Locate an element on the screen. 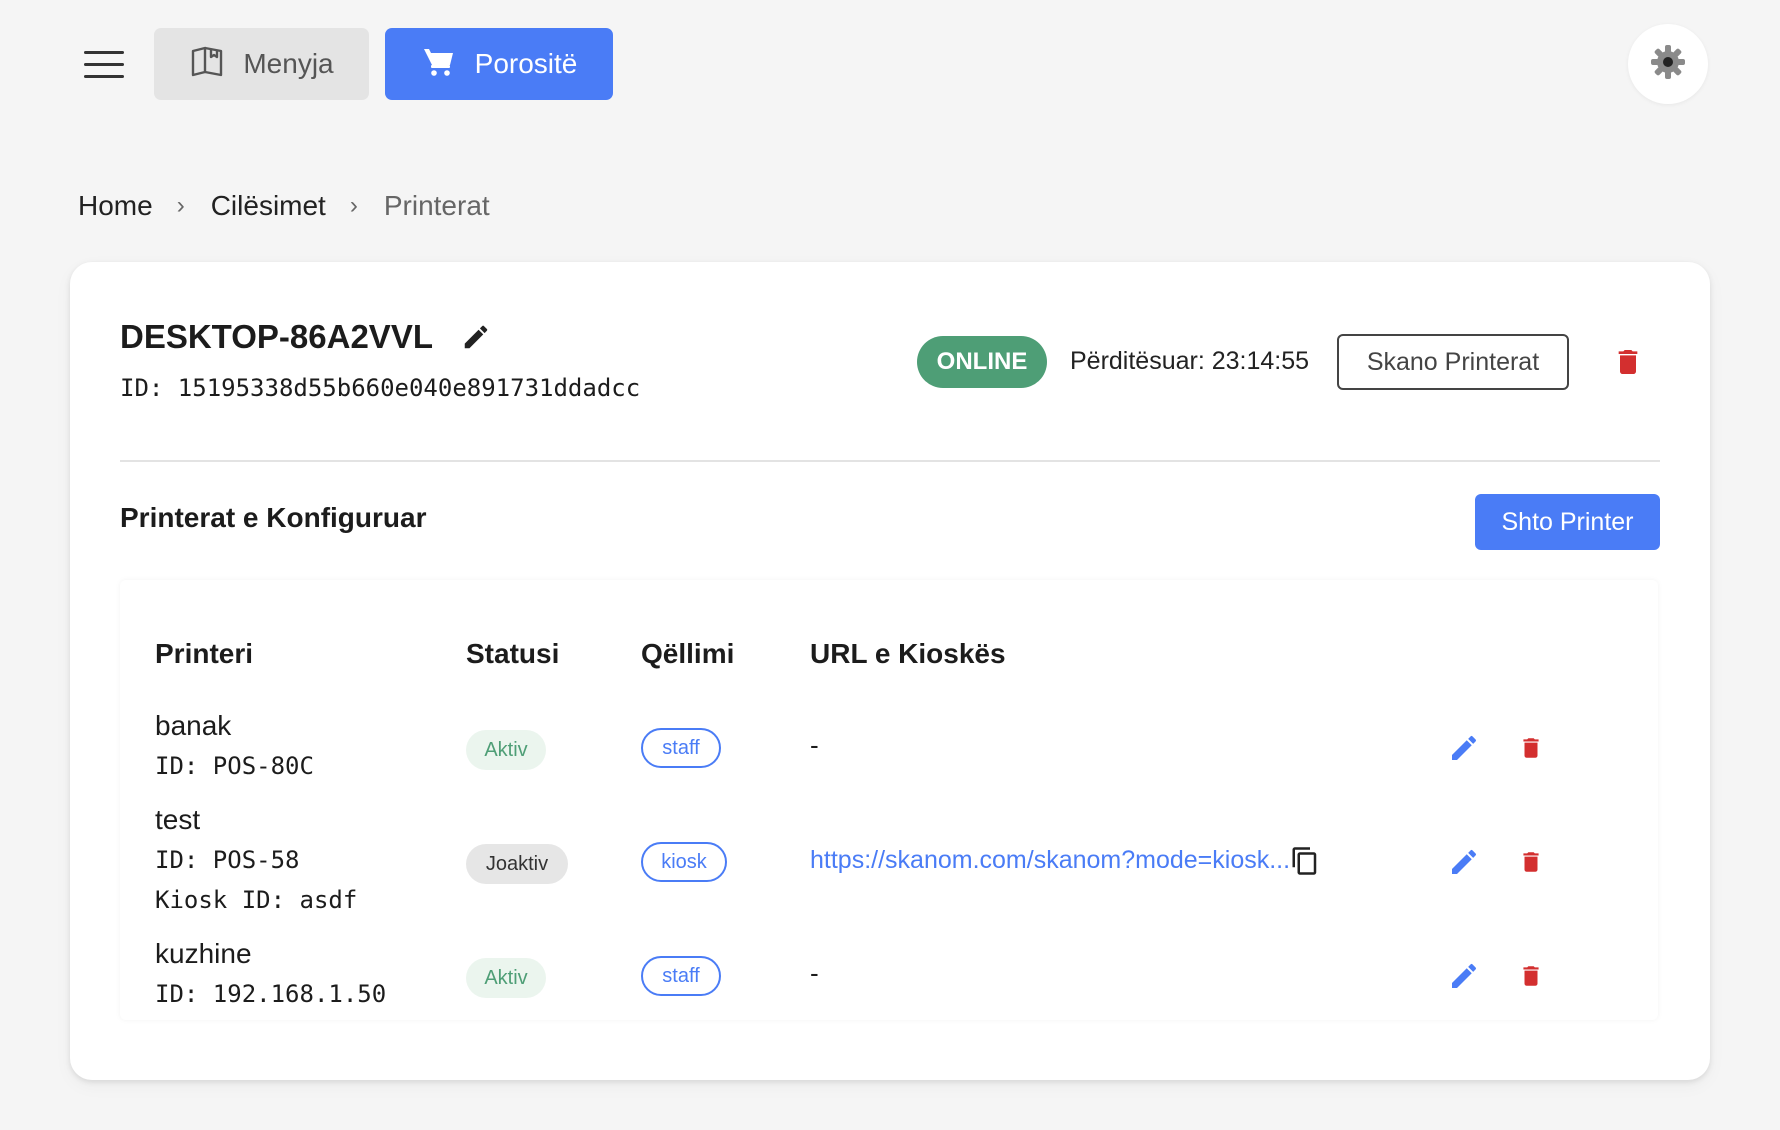  device-header: DESKTOP-86A2VVL is located at coordinates (305, 337).